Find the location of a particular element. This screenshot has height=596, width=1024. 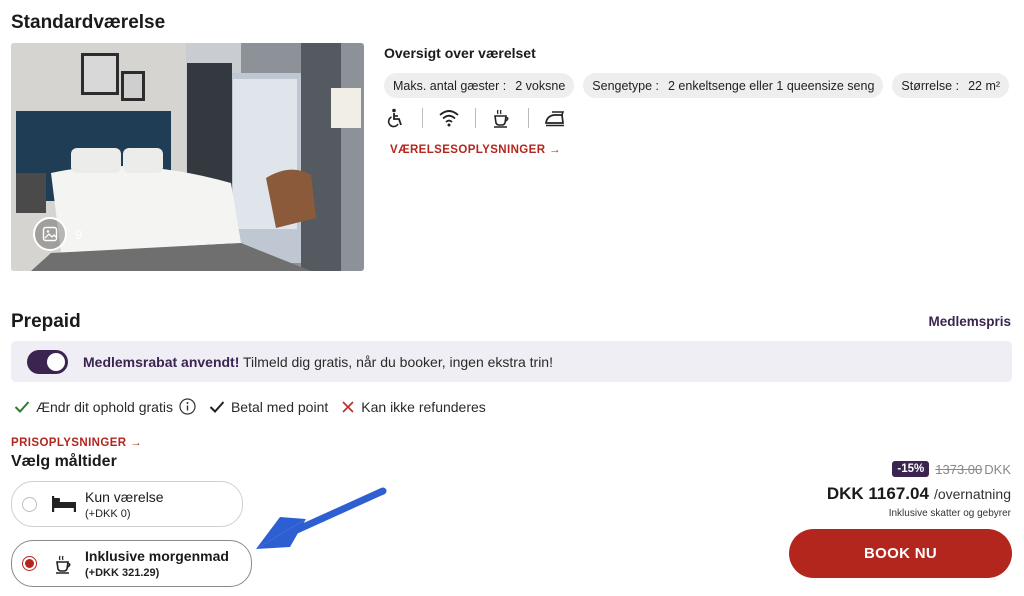

meal-option-breakfast: Inklusive morgenmad (+DKK 321.29) is located at coordinates (131, 563).